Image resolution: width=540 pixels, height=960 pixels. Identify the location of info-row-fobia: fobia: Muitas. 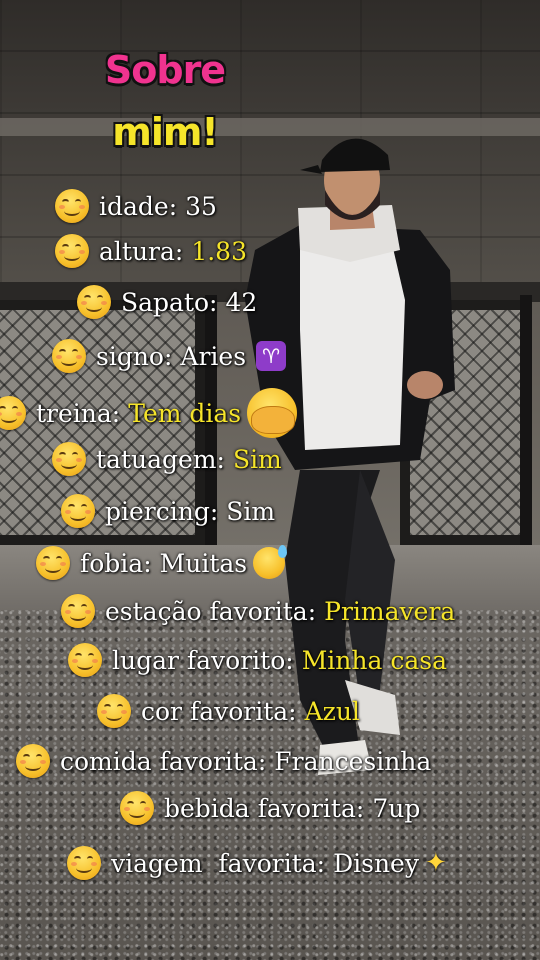
(162, 562).